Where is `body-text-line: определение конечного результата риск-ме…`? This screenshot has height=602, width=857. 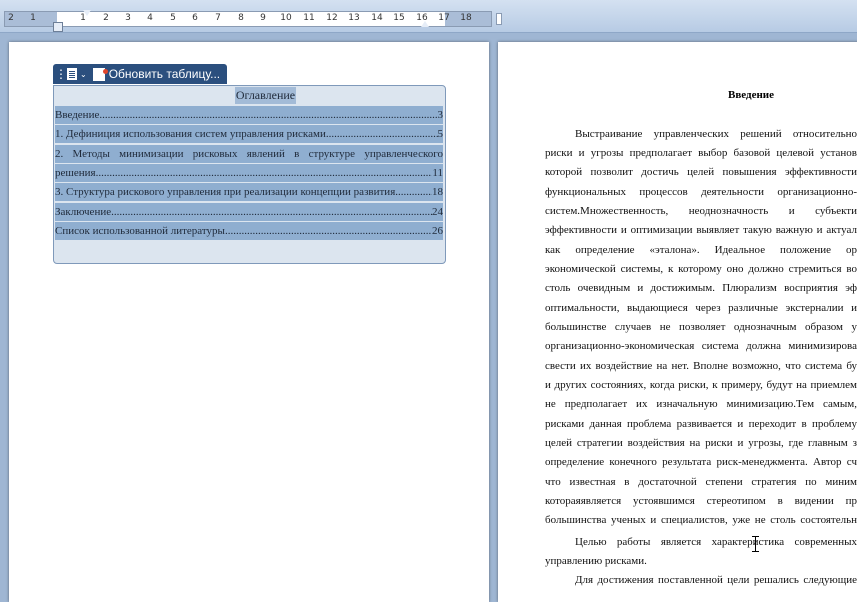
body-text-line: определение конечного результата риск-ме… is located at coordinates (701, 462).